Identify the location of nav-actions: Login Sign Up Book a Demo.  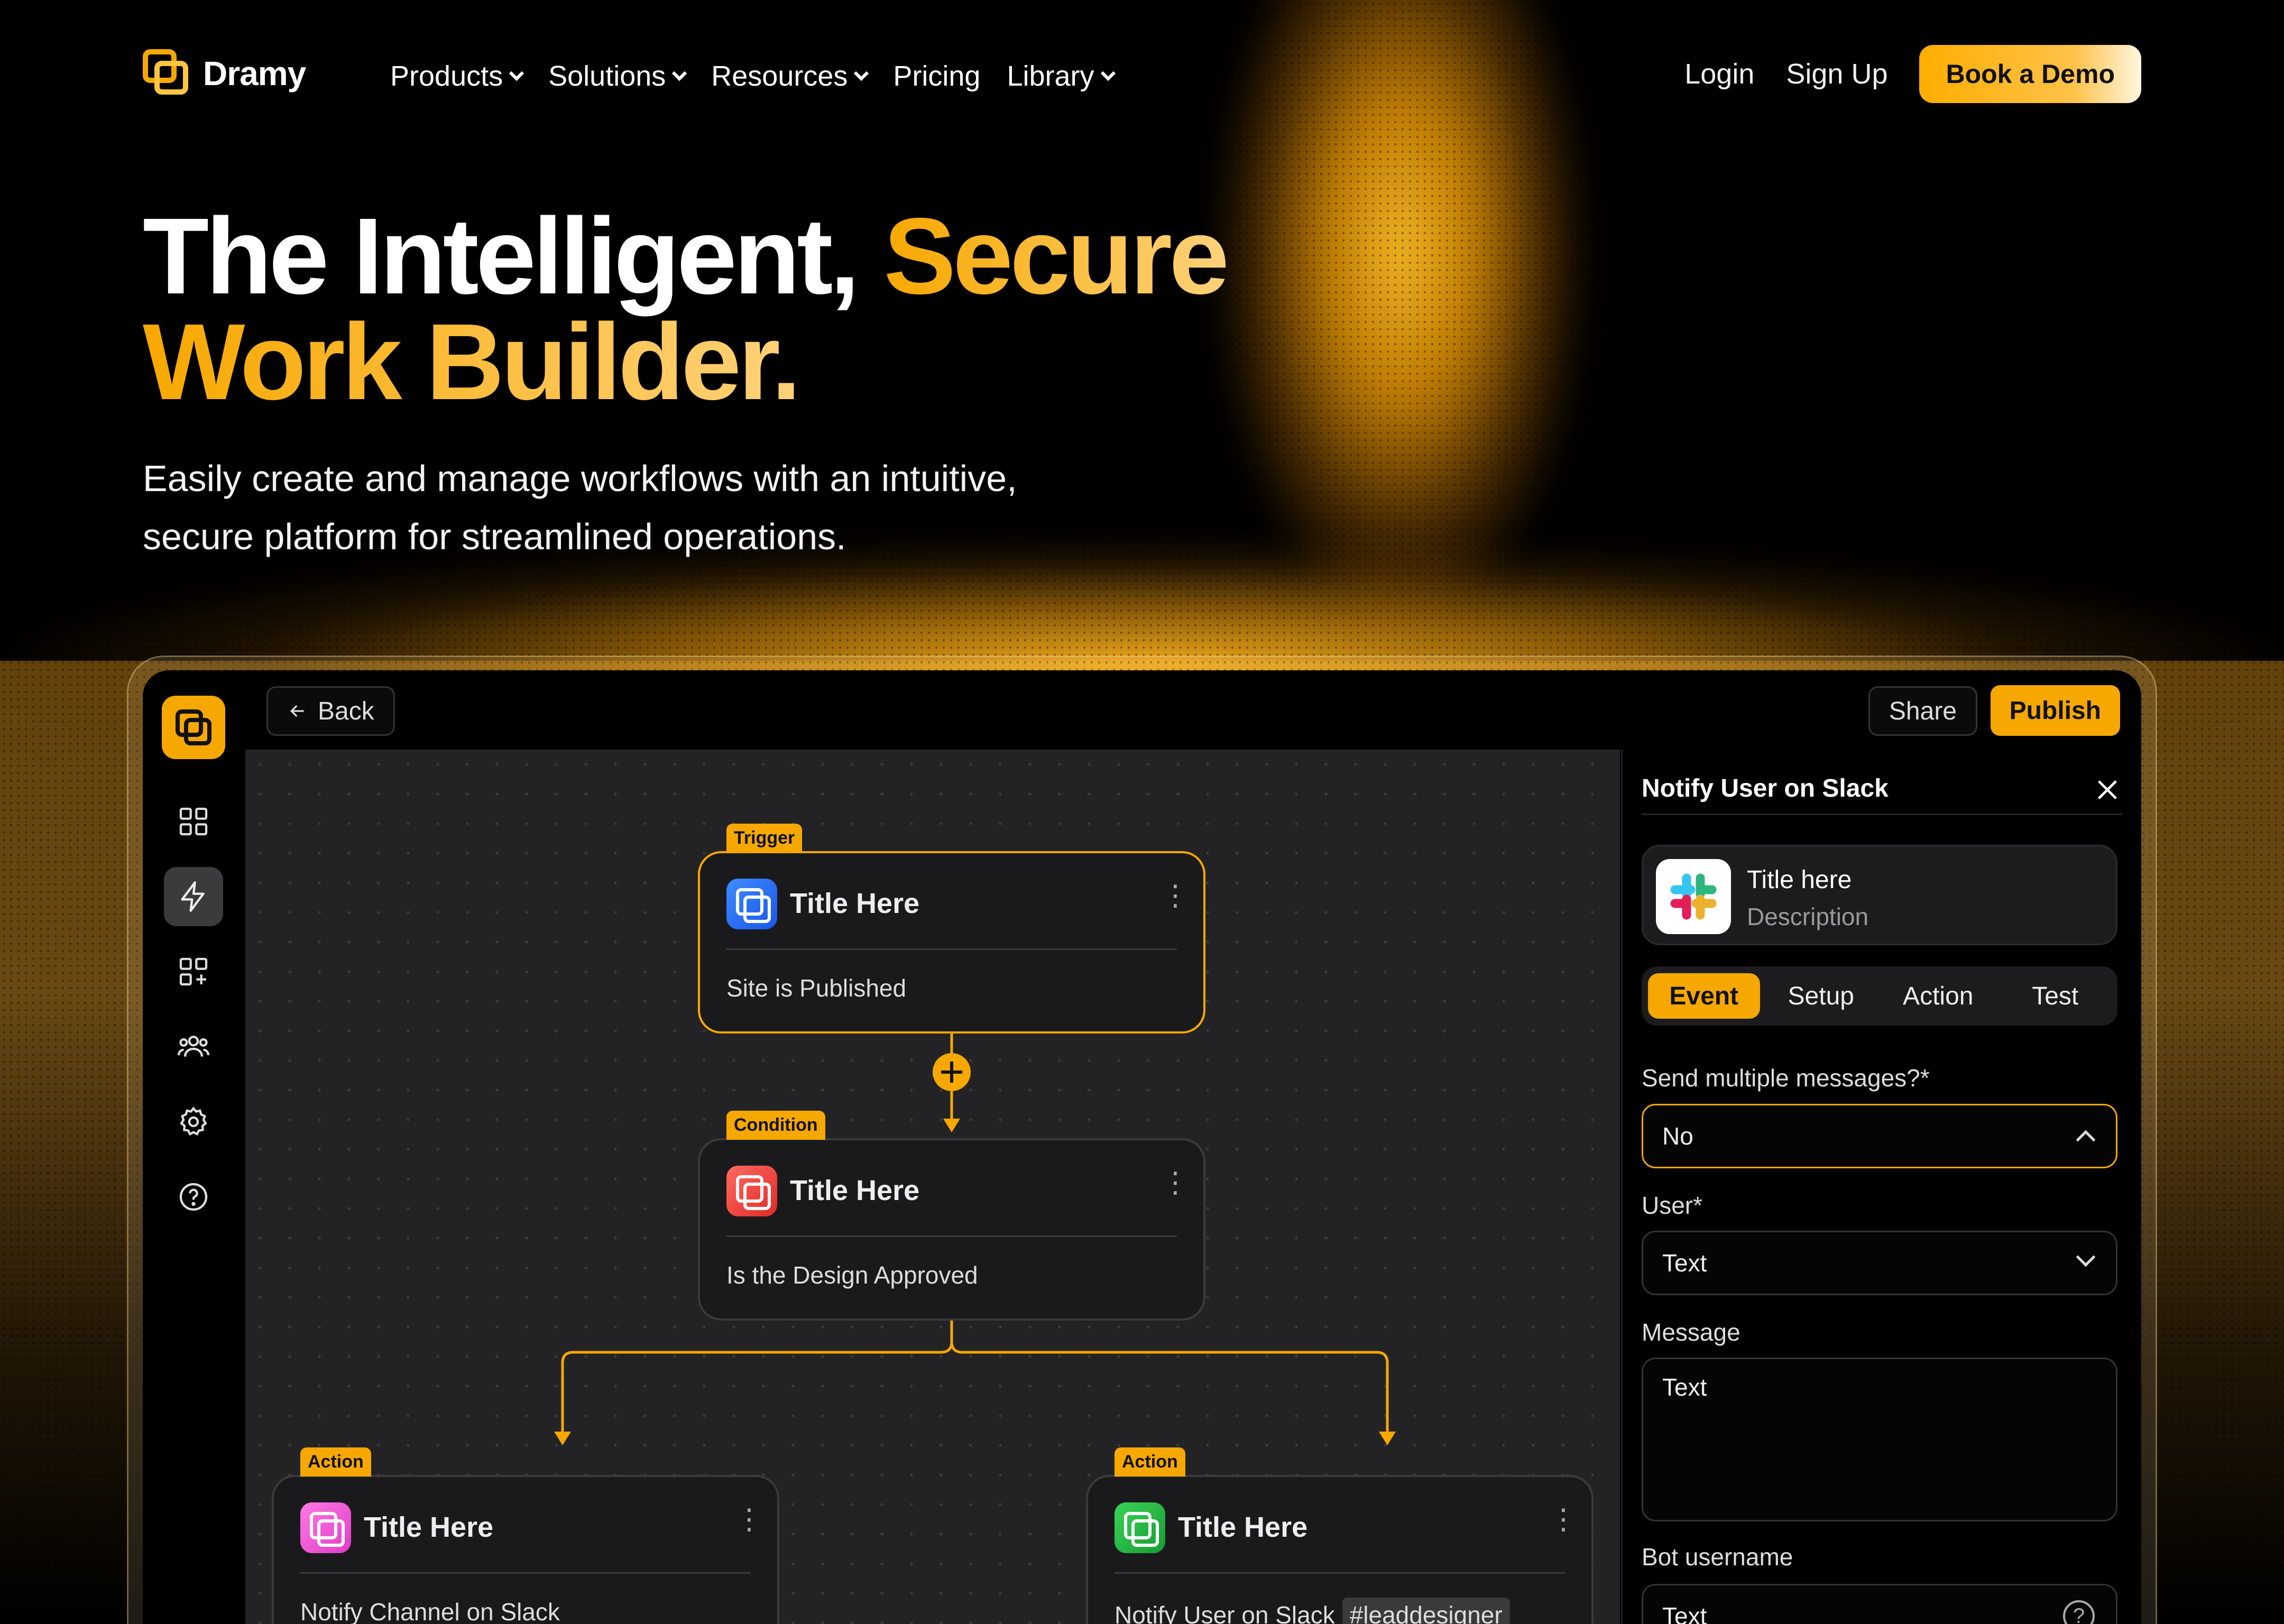
(1912, 74).